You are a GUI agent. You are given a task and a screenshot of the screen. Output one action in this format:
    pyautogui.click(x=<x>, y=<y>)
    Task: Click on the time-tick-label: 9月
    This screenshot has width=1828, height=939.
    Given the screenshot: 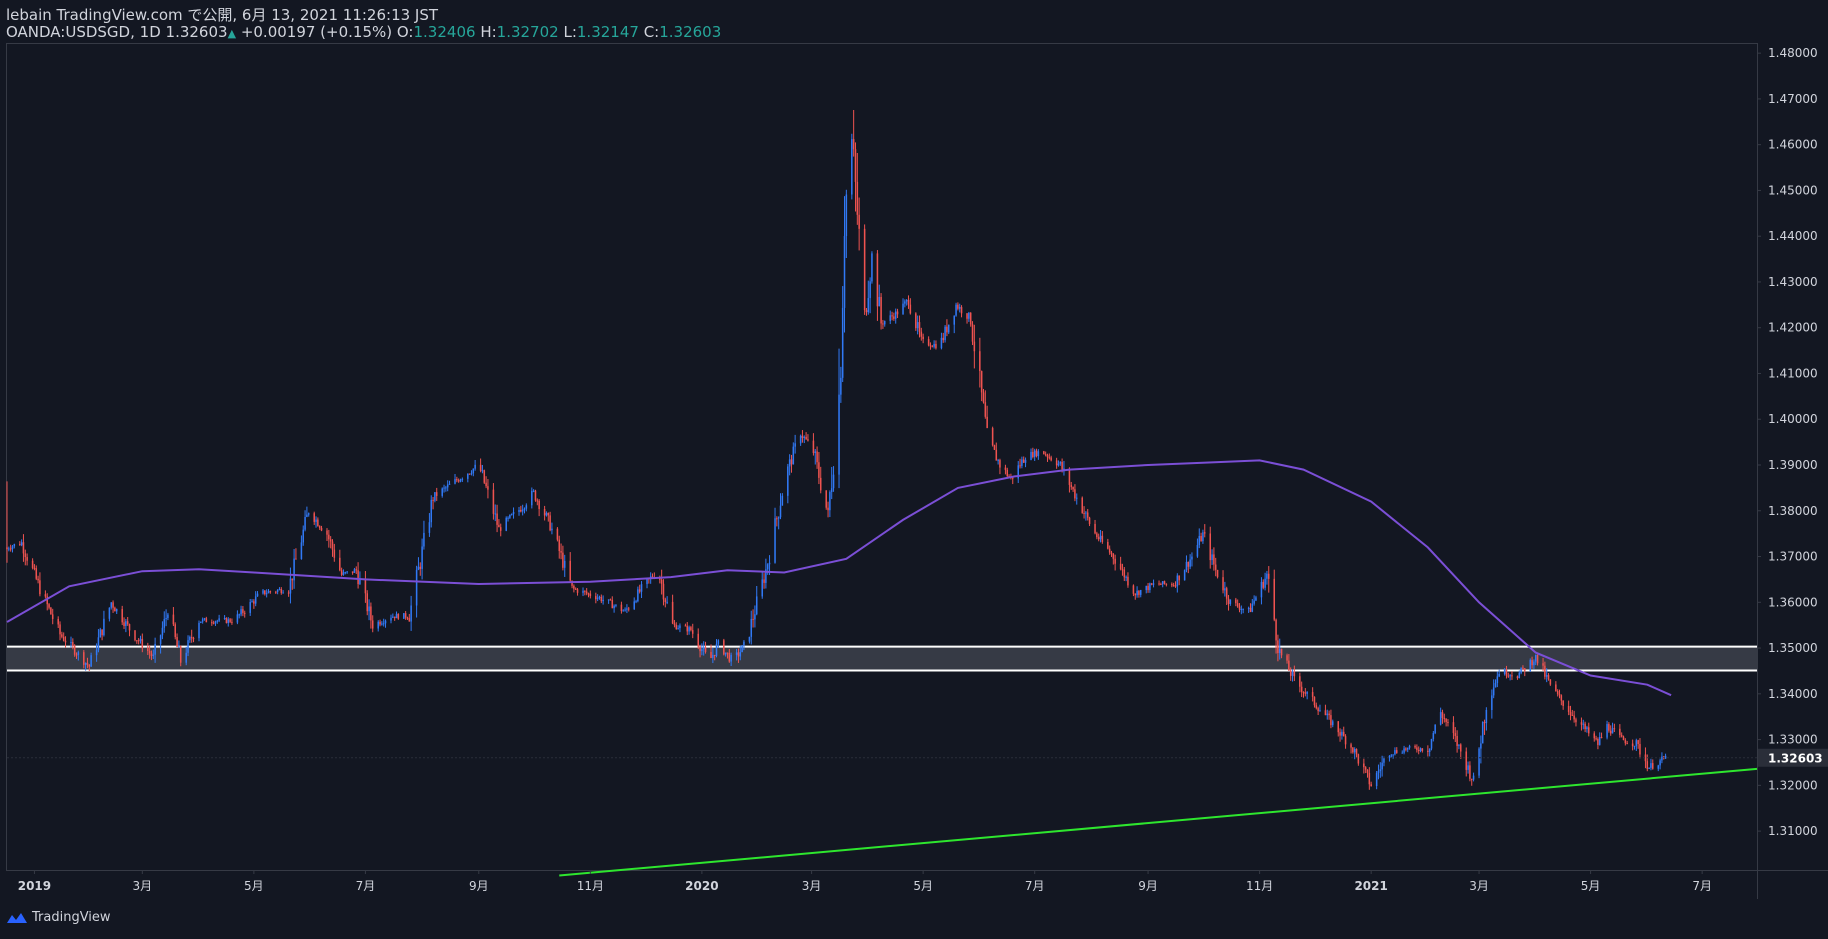 What is the action you would take?
    pyautogui.click(x=479, y=886)
    